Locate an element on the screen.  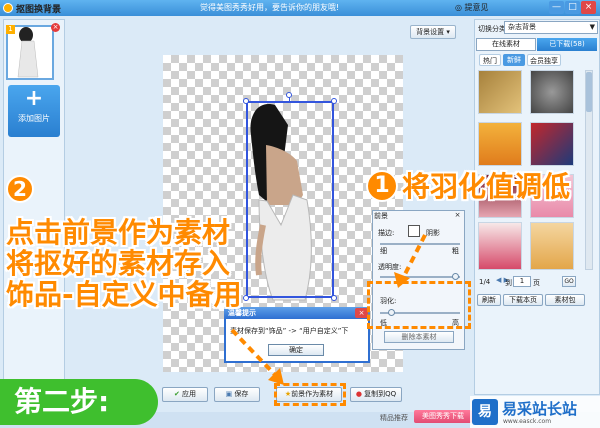
page-input: 1 is located at coordinates (522, 281).